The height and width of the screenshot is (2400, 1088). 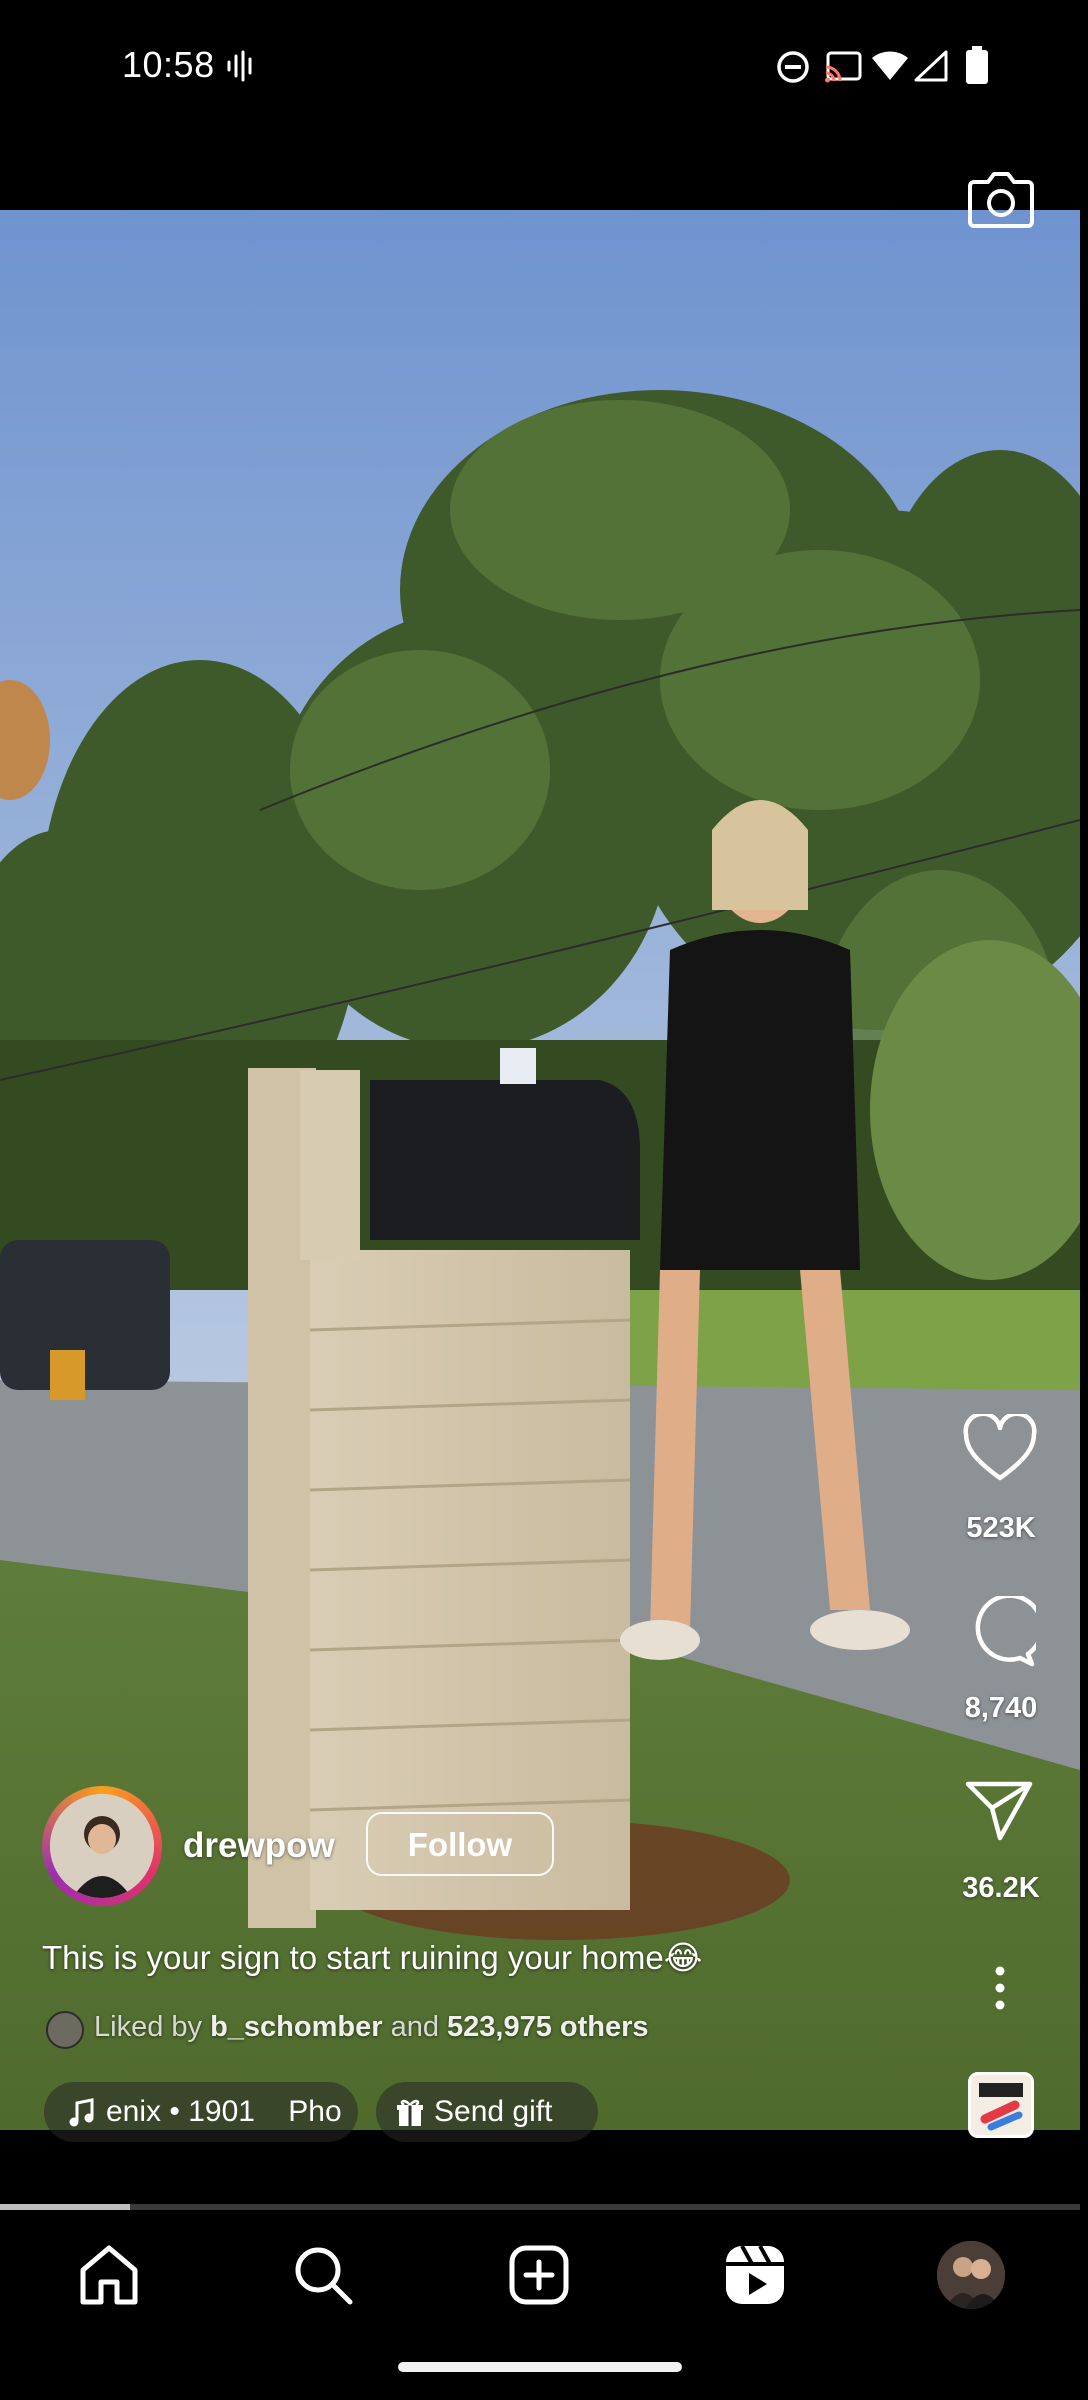 What do you see at coordinates (977, 67) in the screenshot?
I see `battery-icon` at bounding box center [977, 67].